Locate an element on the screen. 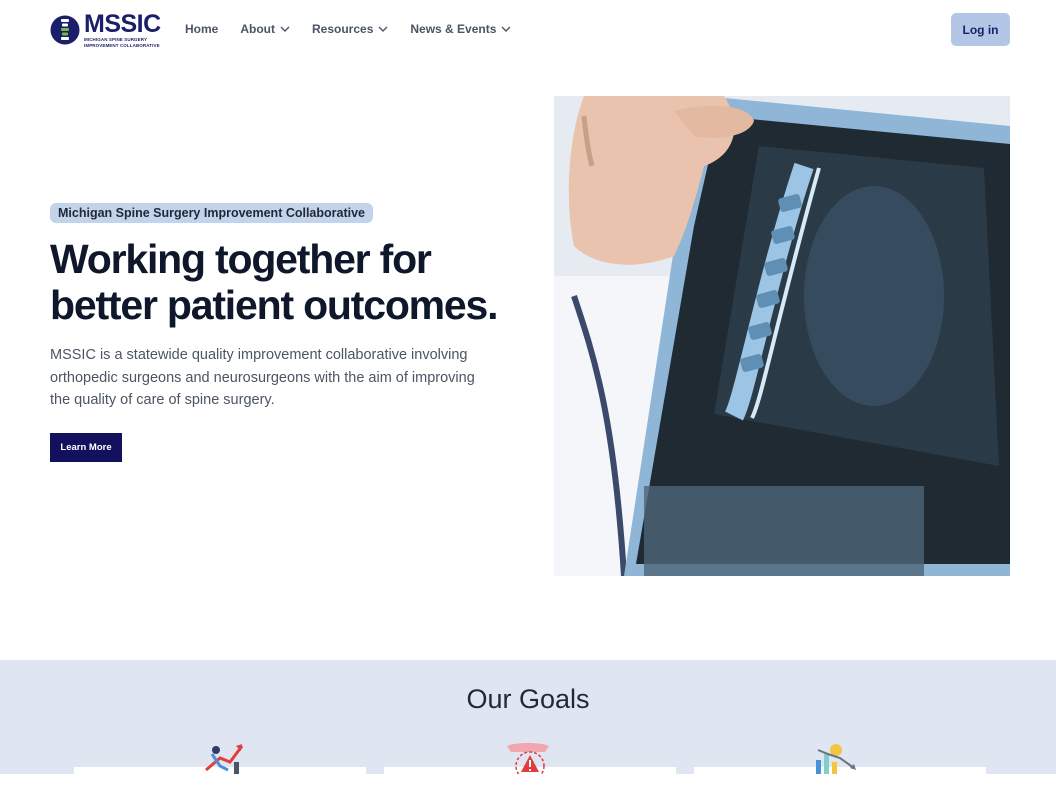 The width and height of the screenshot is (1056, 787). learn-more-button: Learn More is located at coordinates (86, 447).